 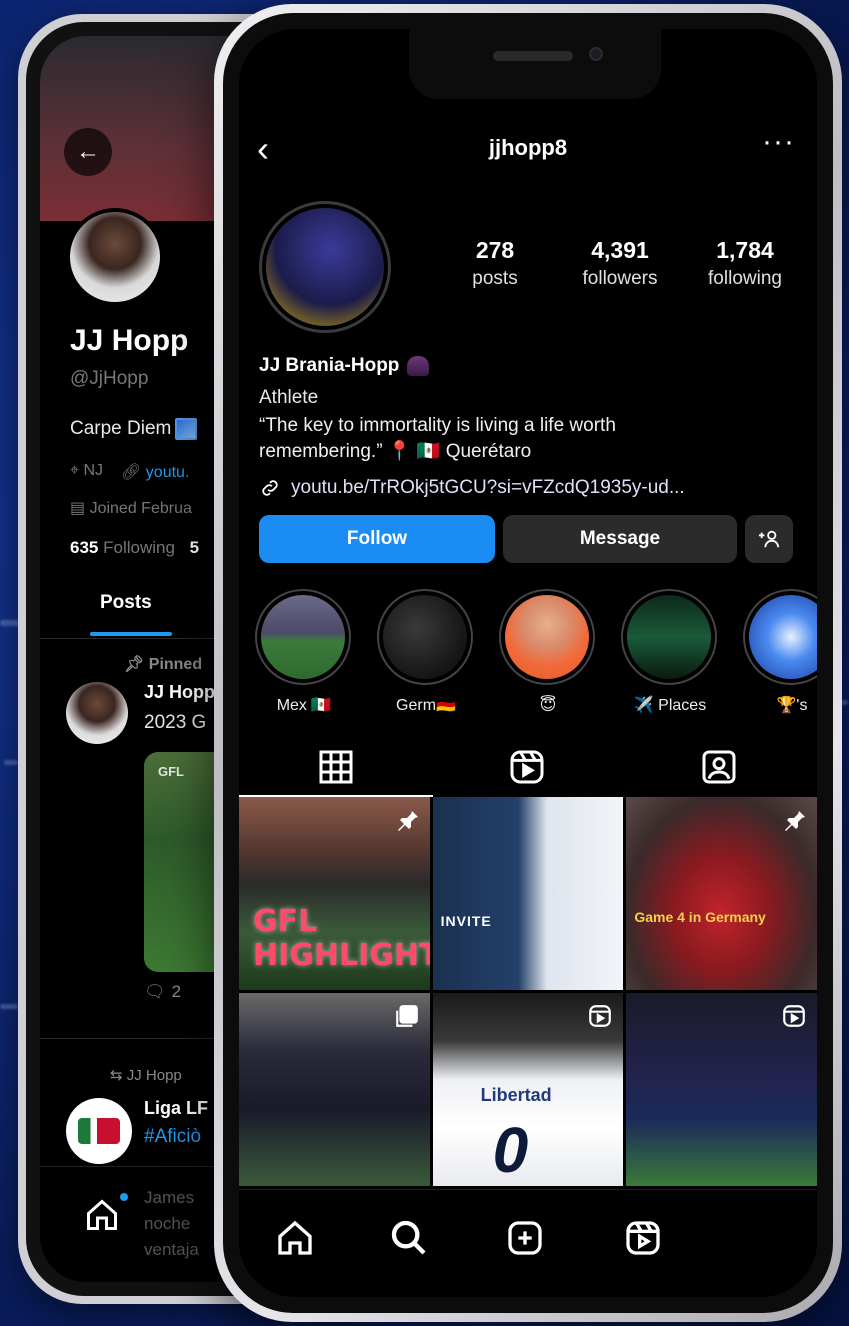 I want to click on bottom-navigation, so click(x=528, y=1243).